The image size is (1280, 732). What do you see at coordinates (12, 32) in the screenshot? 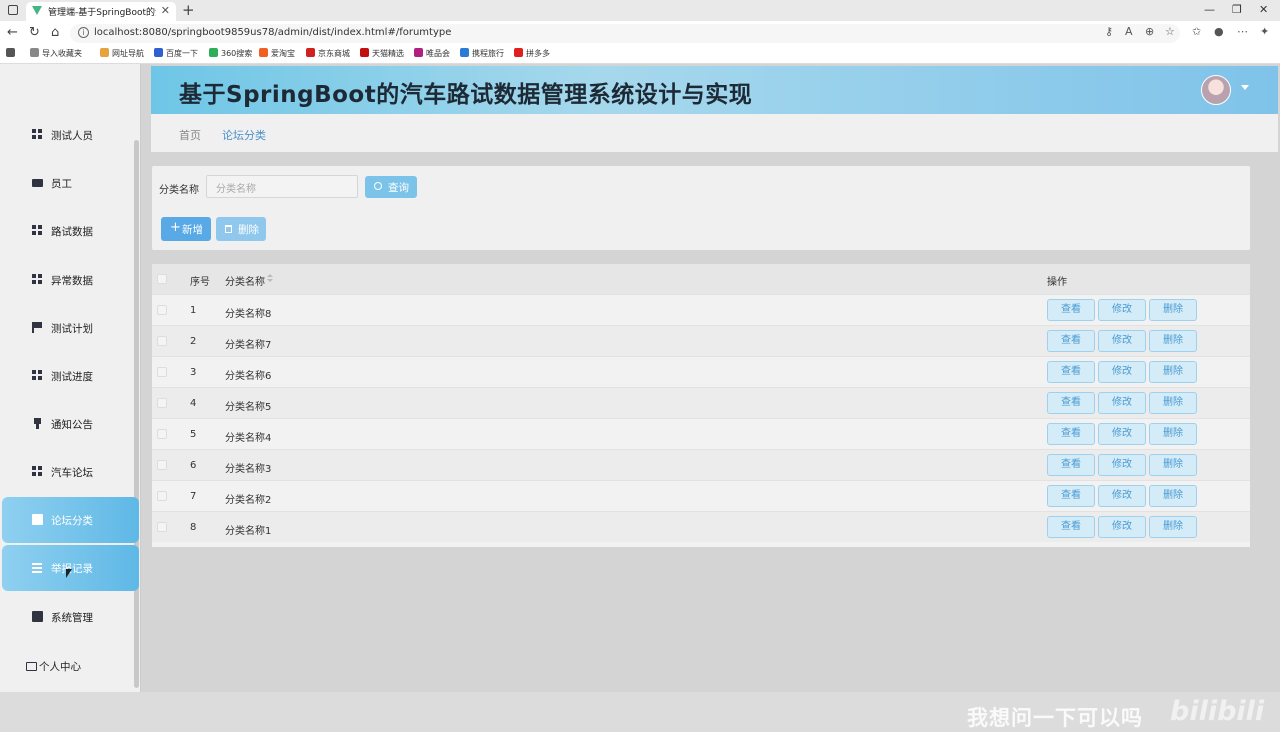
I see `back-icon: ←` at bounding box center [12, 32].